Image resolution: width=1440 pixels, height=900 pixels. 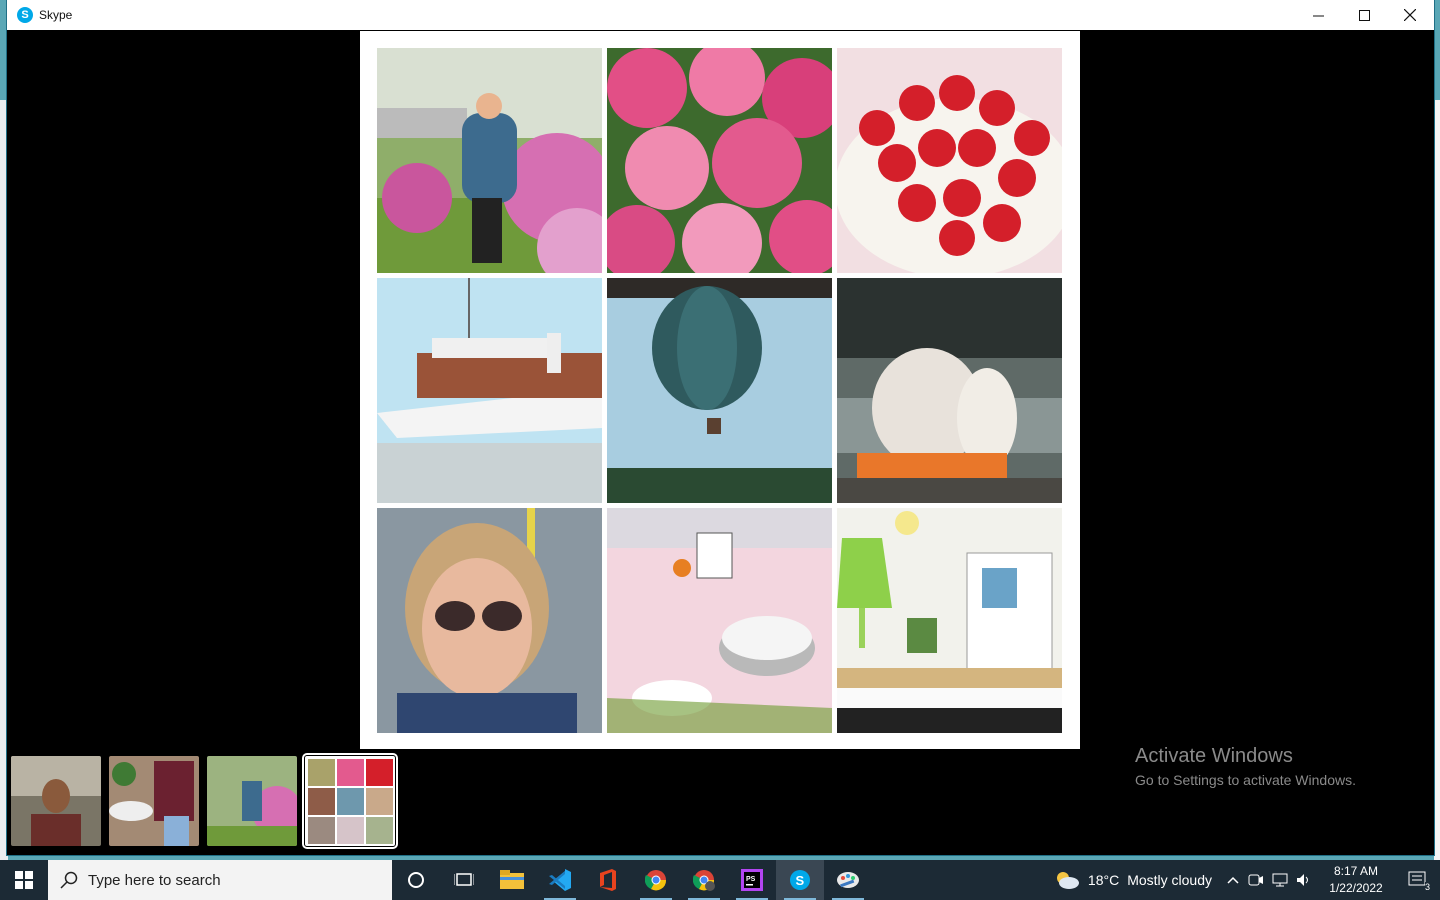 What do you see at coordinates (1169, 880) in the screenshot?
I see `weather-condition: Mostly cloudy` at bounding box center [1169, 880].